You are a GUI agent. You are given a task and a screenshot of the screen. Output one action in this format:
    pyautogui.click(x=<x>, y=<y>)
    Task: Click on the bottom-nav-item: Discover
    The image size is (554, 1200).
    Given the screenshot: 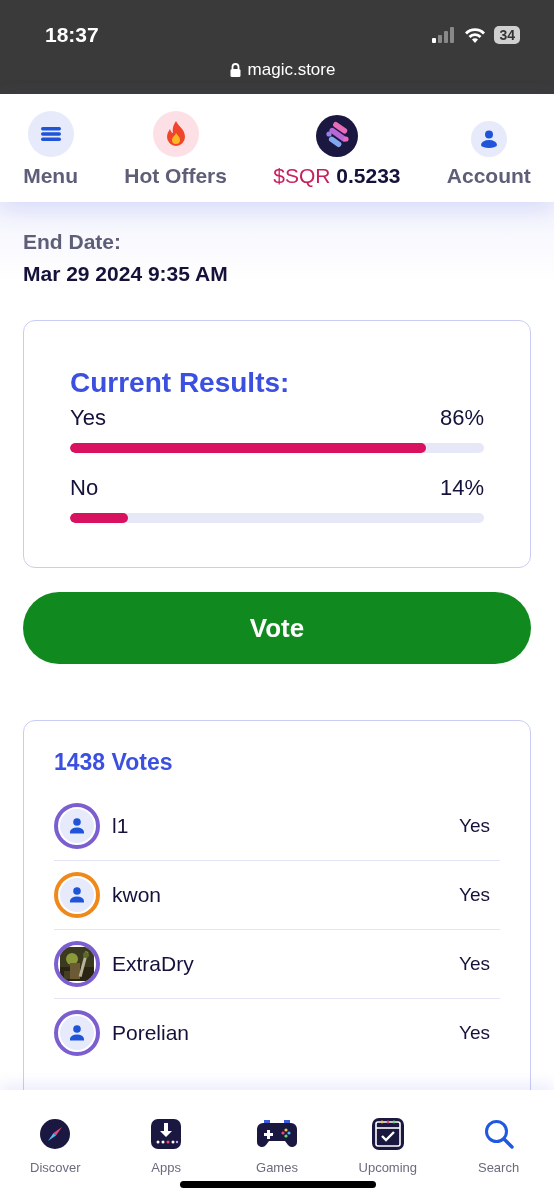 What is the action you would take?
    pyautogui.click(x=55, y=1159)
    